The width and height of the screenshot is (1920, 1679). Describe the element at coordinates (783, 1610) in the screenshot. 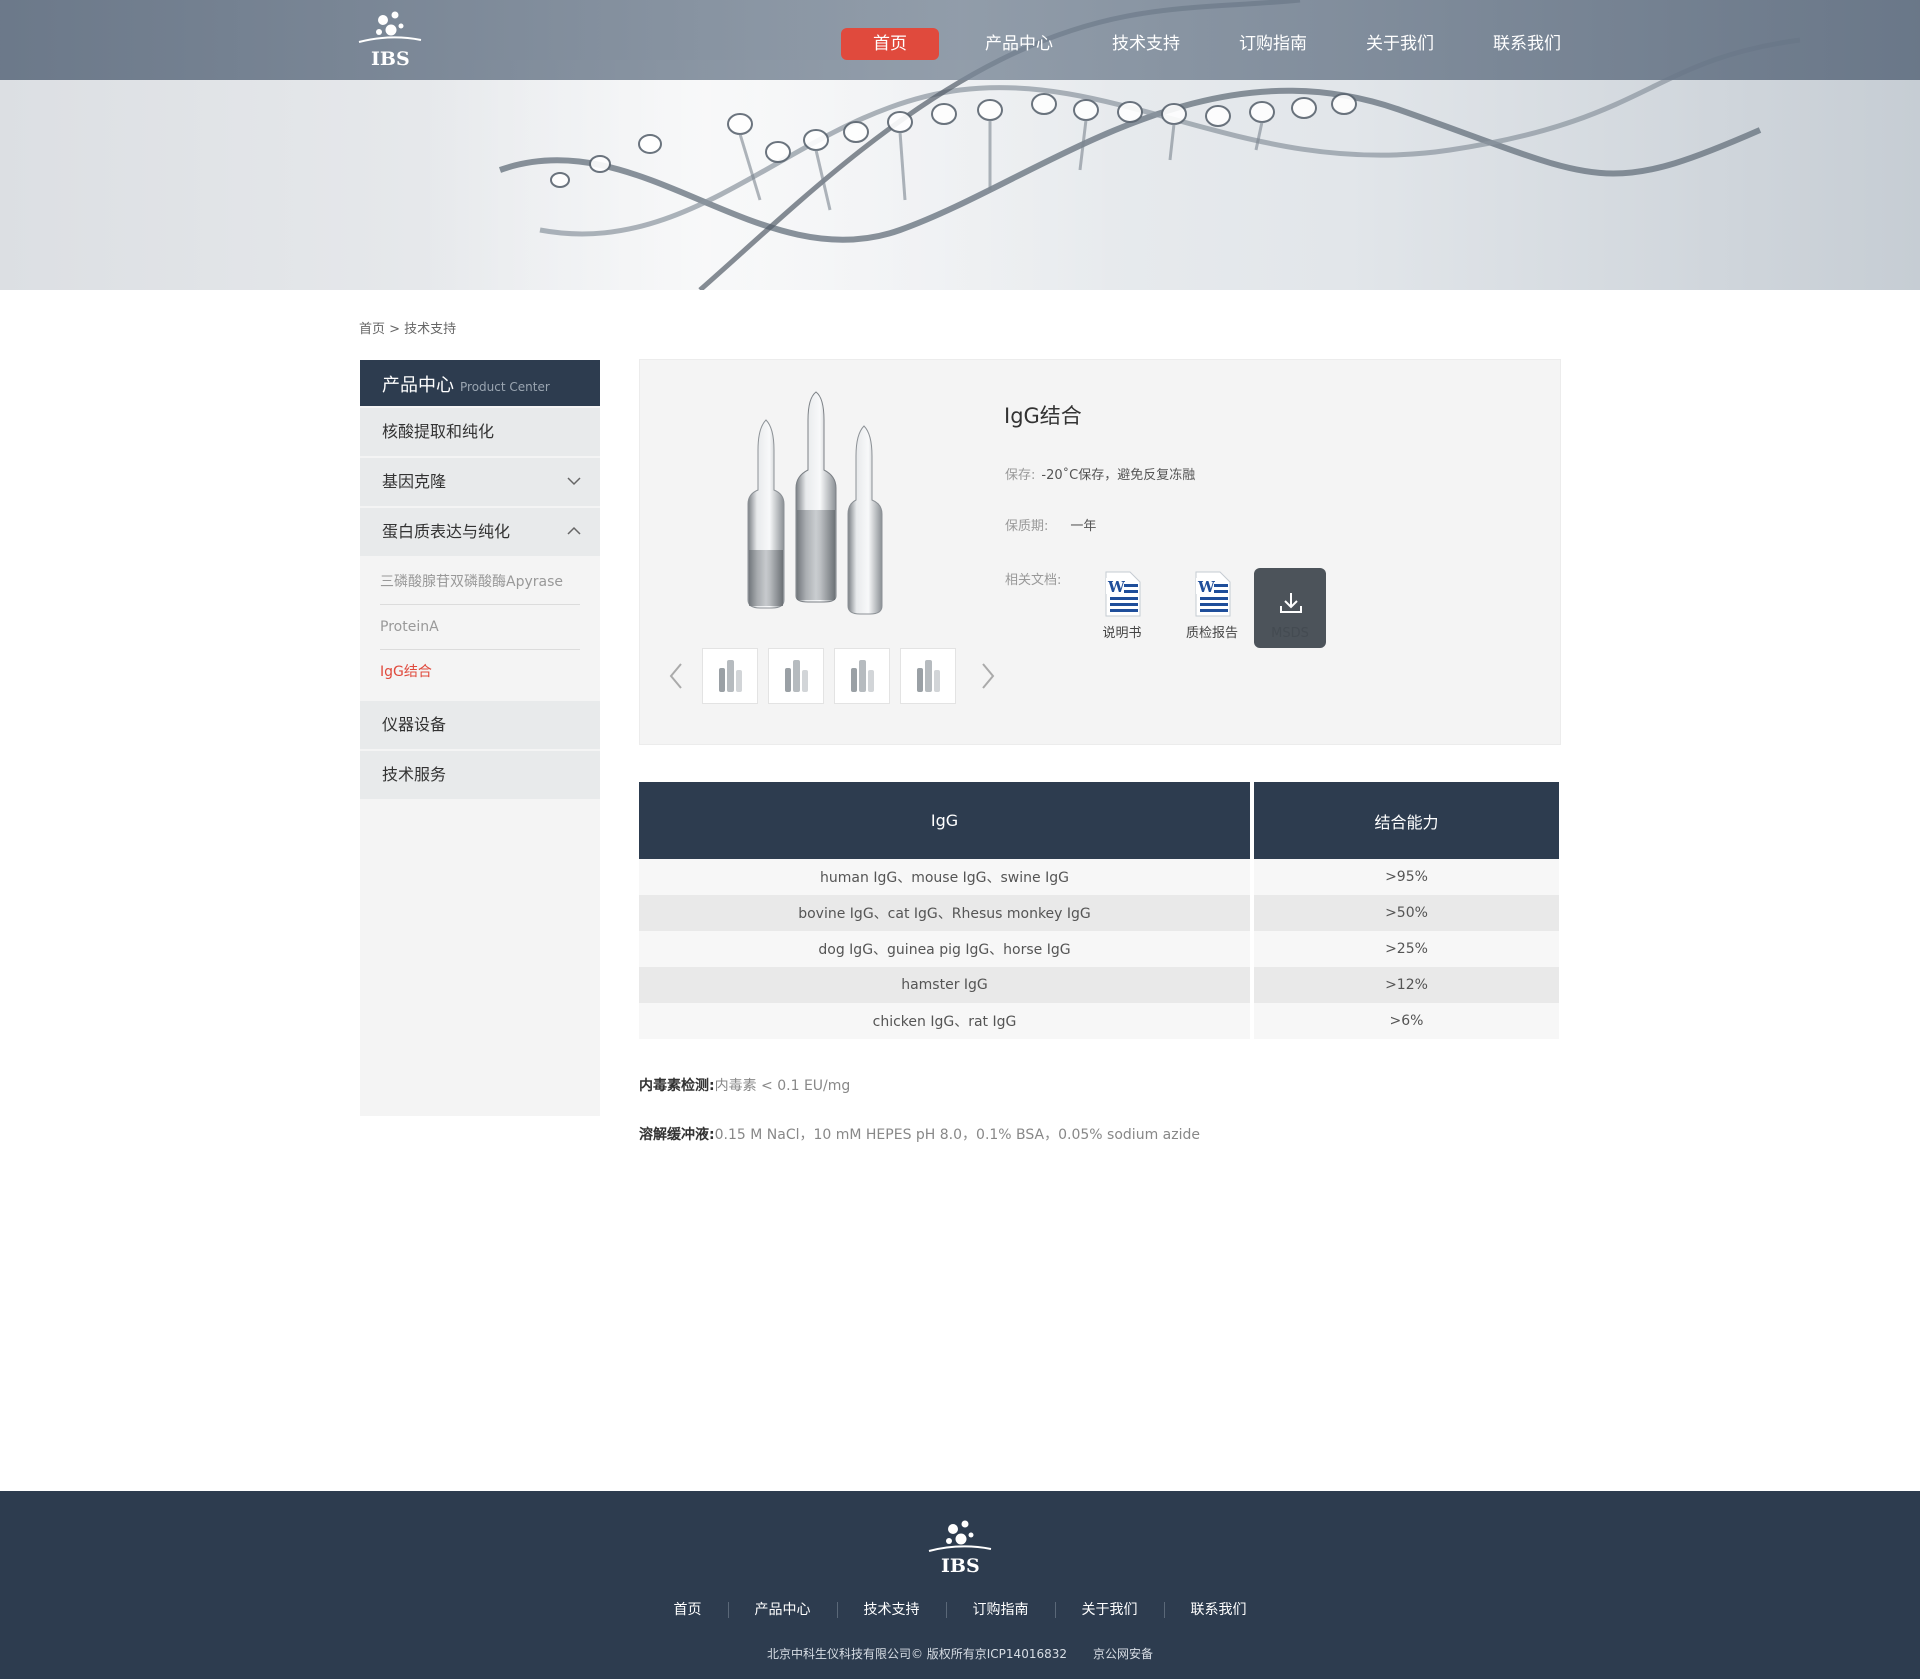

I see `footer-link-products: 产品中心` at that location.